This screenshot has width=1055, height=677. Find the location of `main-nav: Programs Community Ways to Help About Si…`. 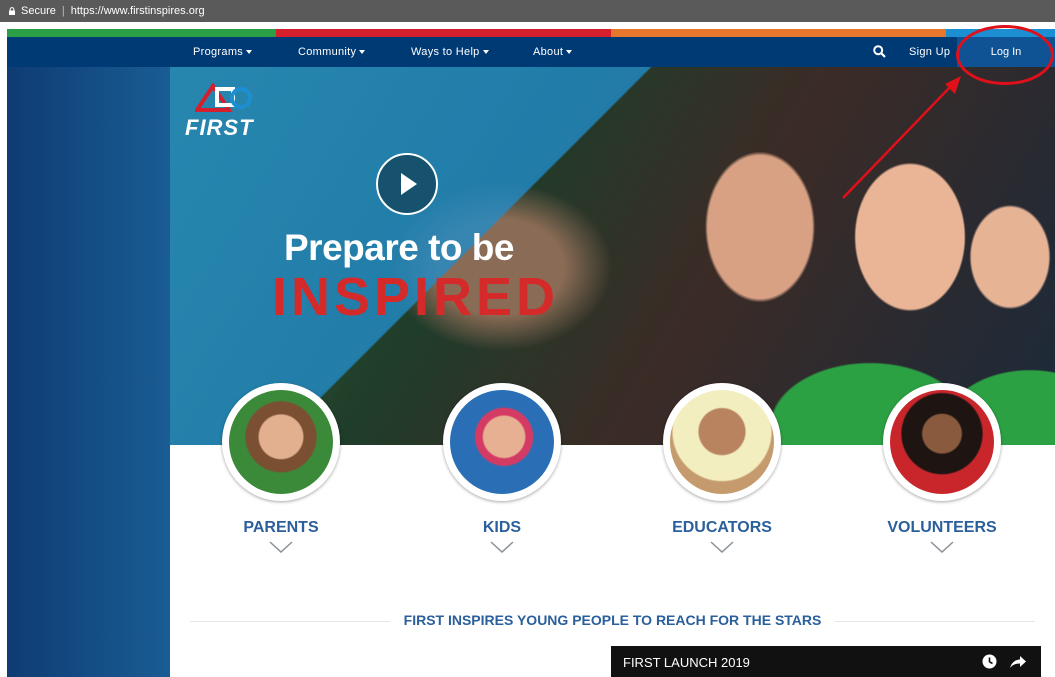

main-nav: Programs Community Ways to Help About Si… is located at coordinates (531, 52).